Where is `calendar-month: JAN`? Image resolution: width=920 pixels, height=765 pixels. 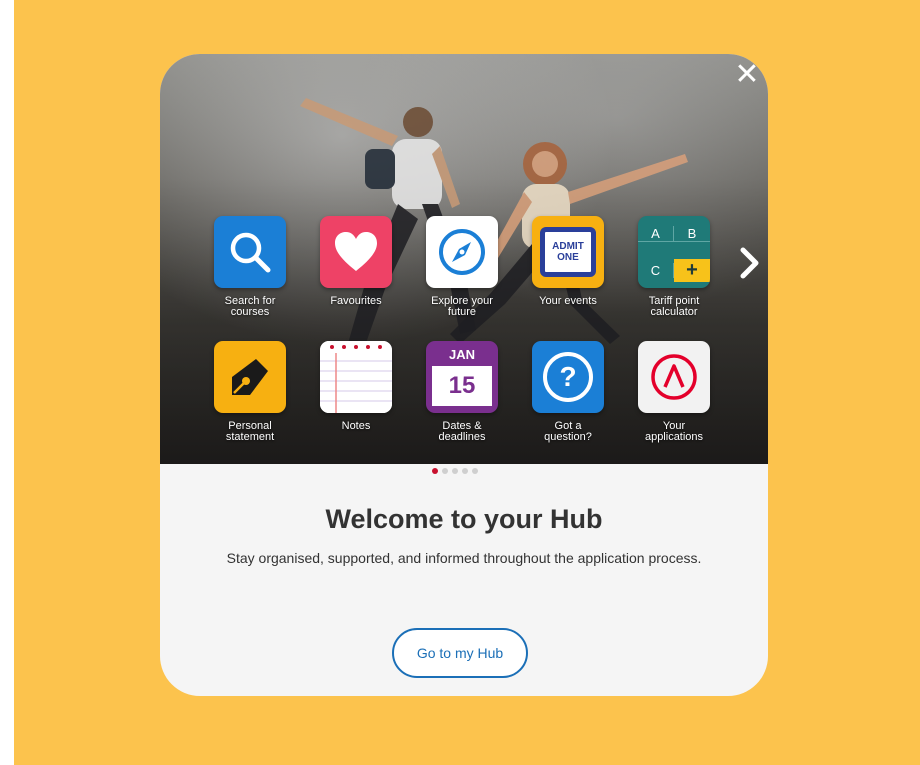 calendar-month: JAN is located at coordinates (461, 354).